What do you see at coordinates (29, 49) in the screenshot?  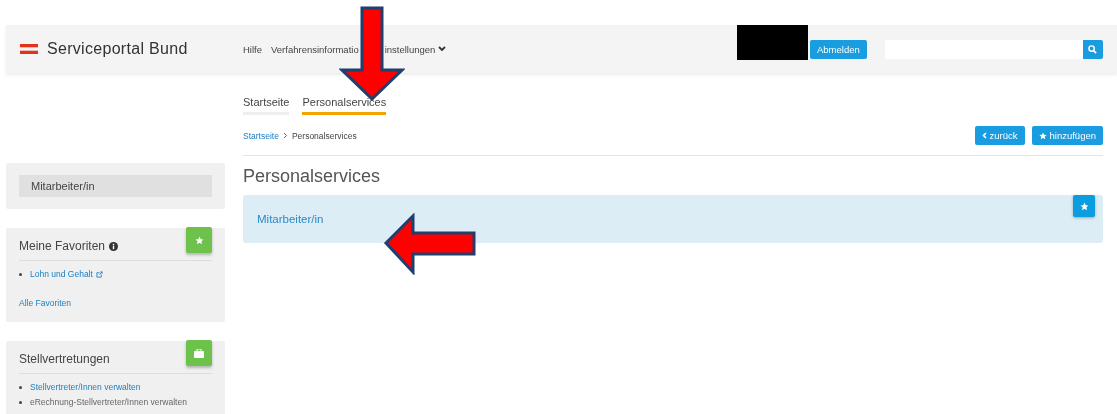 I see `flag-icon` at bounding box center [29, 49].